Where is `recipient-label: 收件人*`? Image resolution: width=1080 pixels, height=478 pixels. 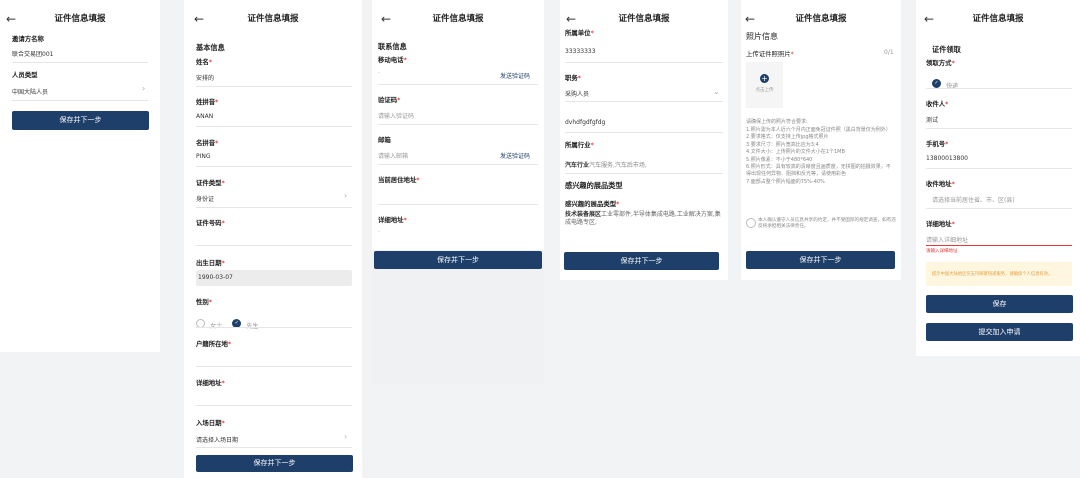
recipient-label: 收件人* is located at coordinates (937, 104).